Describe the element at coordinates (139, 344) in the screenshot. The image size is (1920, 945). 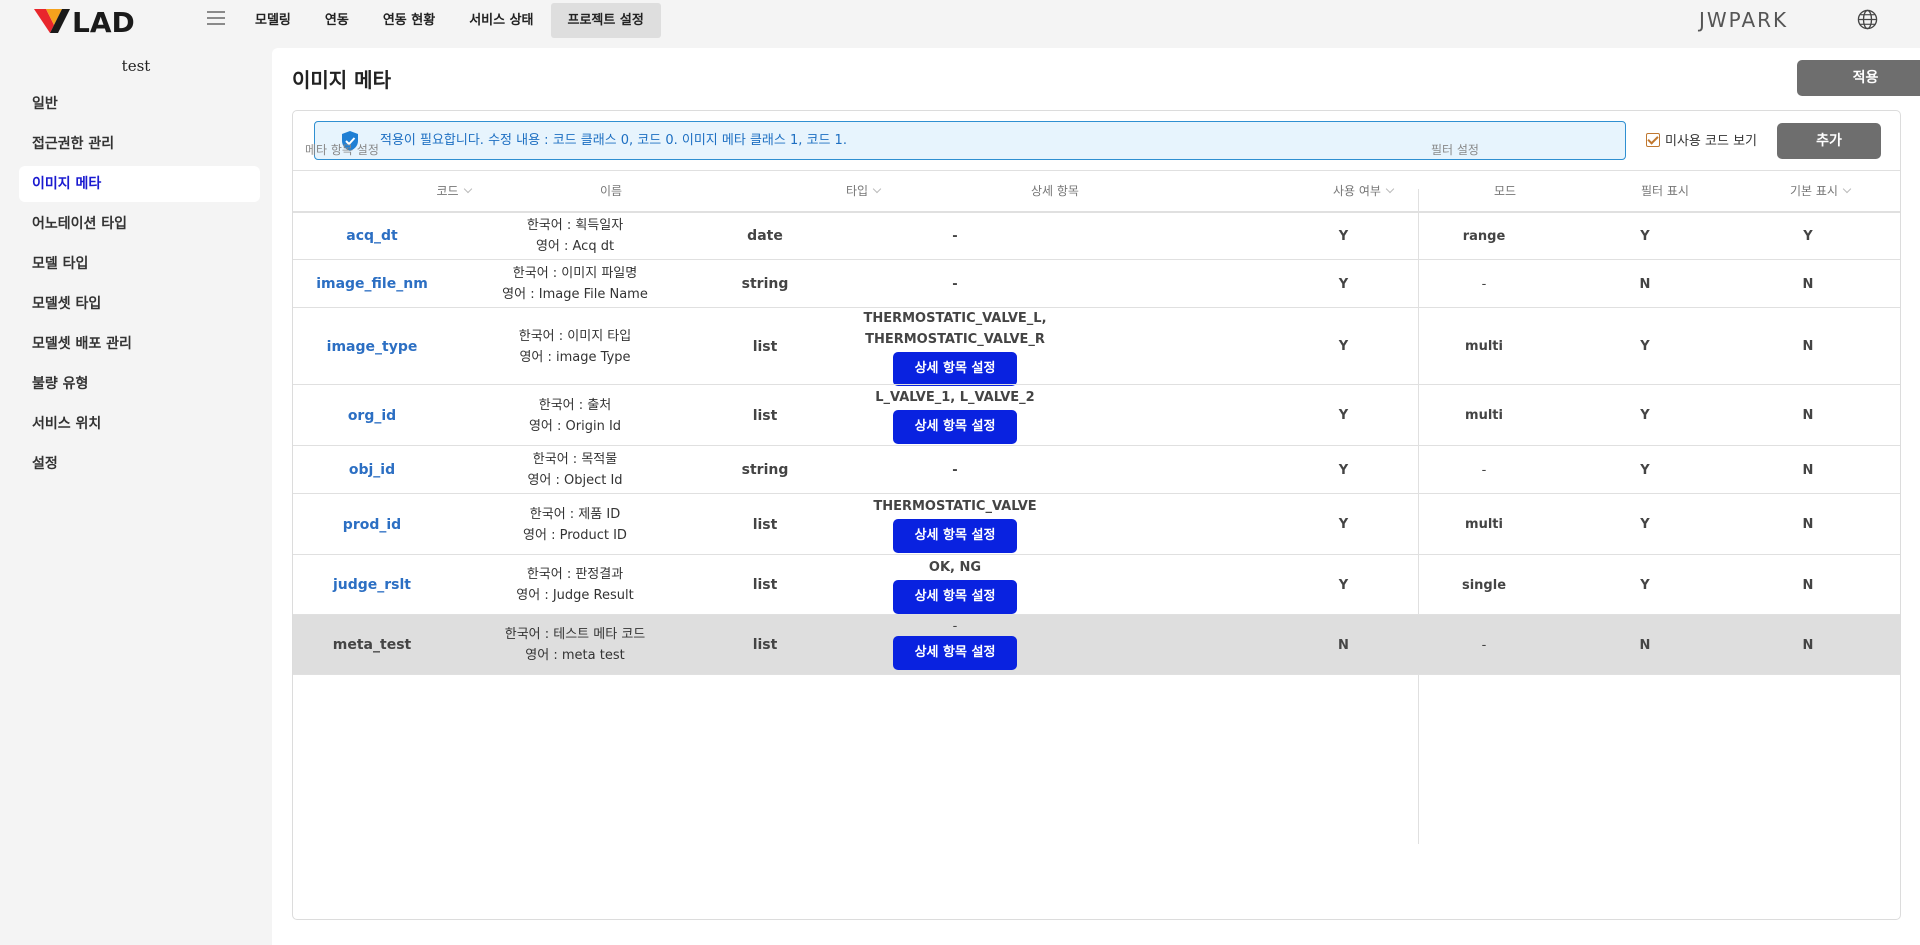
I see `sidebar-item-modelset-deploy: 모델셋 배포 관리` at that location.